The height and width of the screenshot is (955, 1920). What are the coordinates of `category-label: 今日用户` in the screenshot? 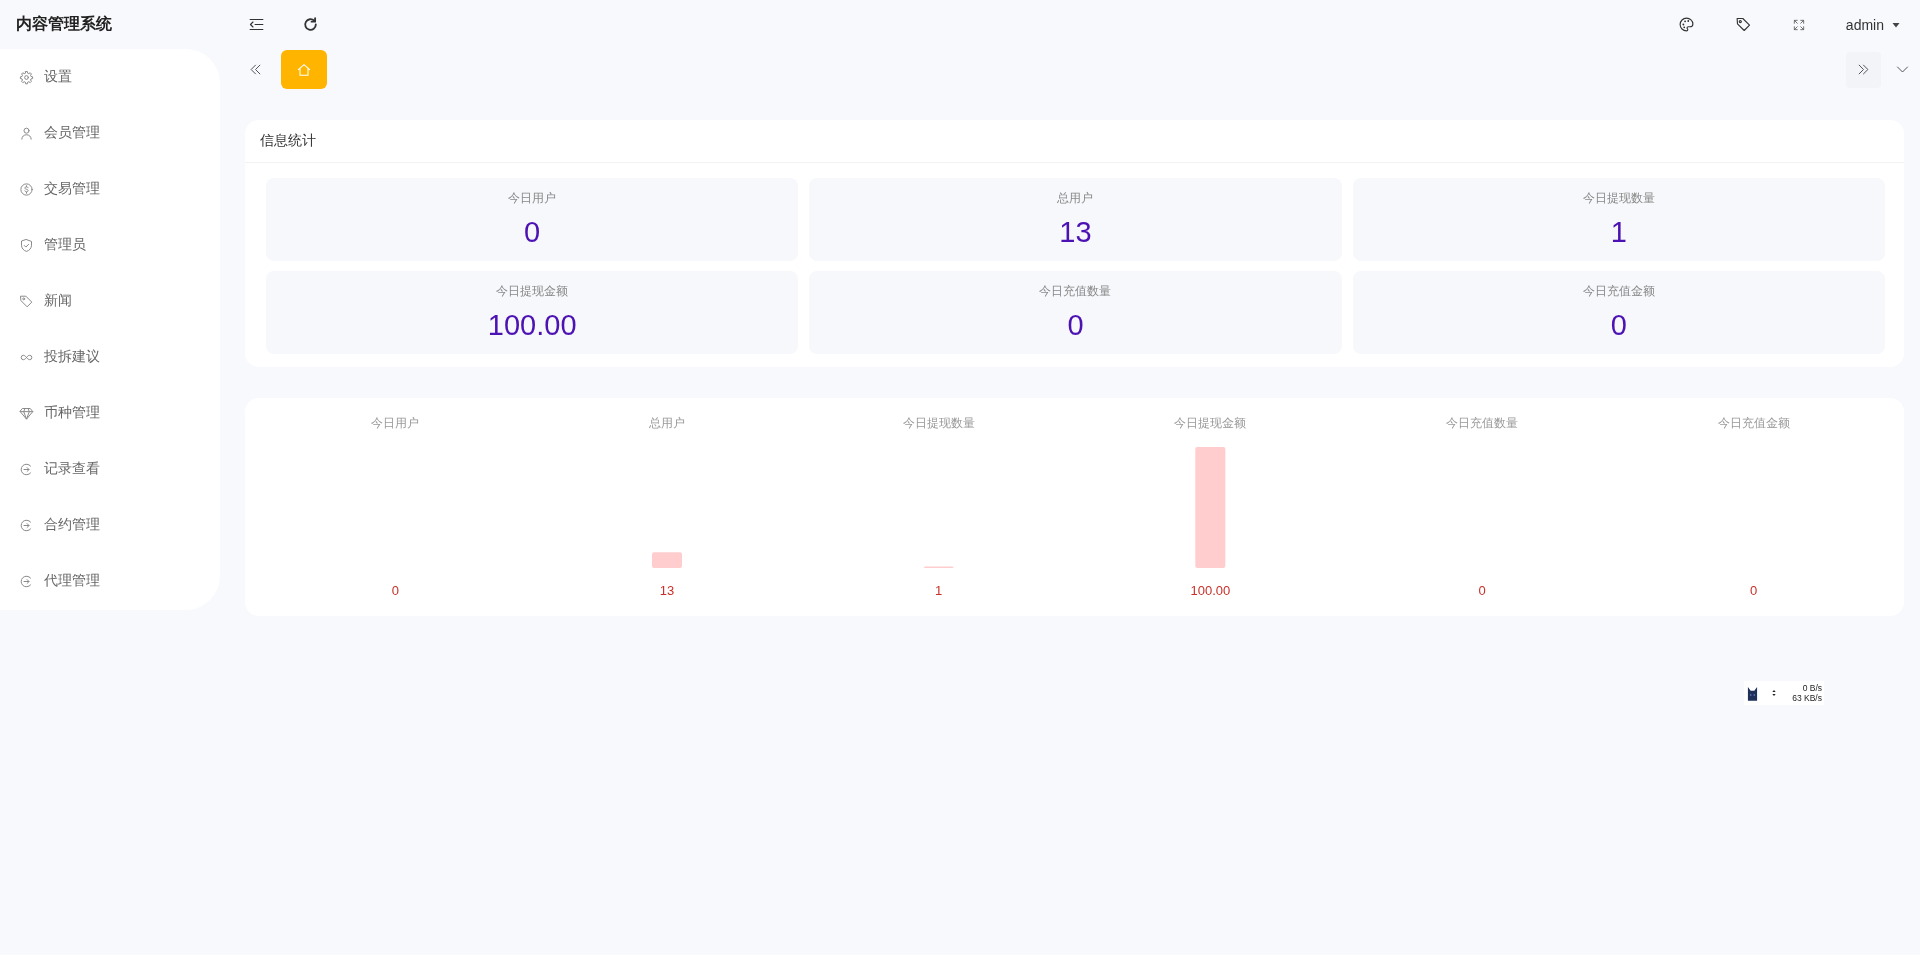 It's located at (395, 423).